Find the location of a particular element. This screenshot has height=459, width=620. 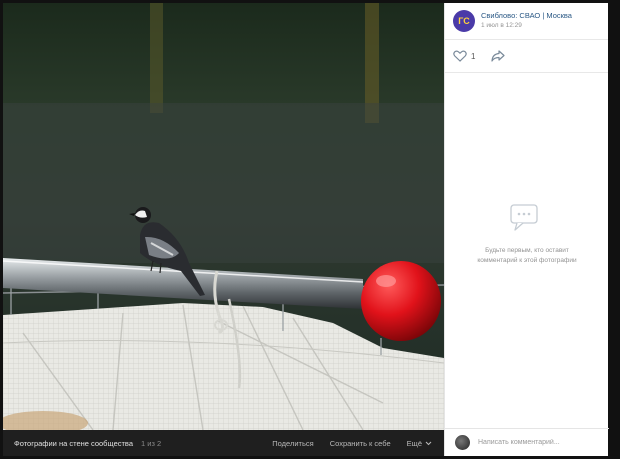

chevron-down-icon is located at coordinates (428, 443).